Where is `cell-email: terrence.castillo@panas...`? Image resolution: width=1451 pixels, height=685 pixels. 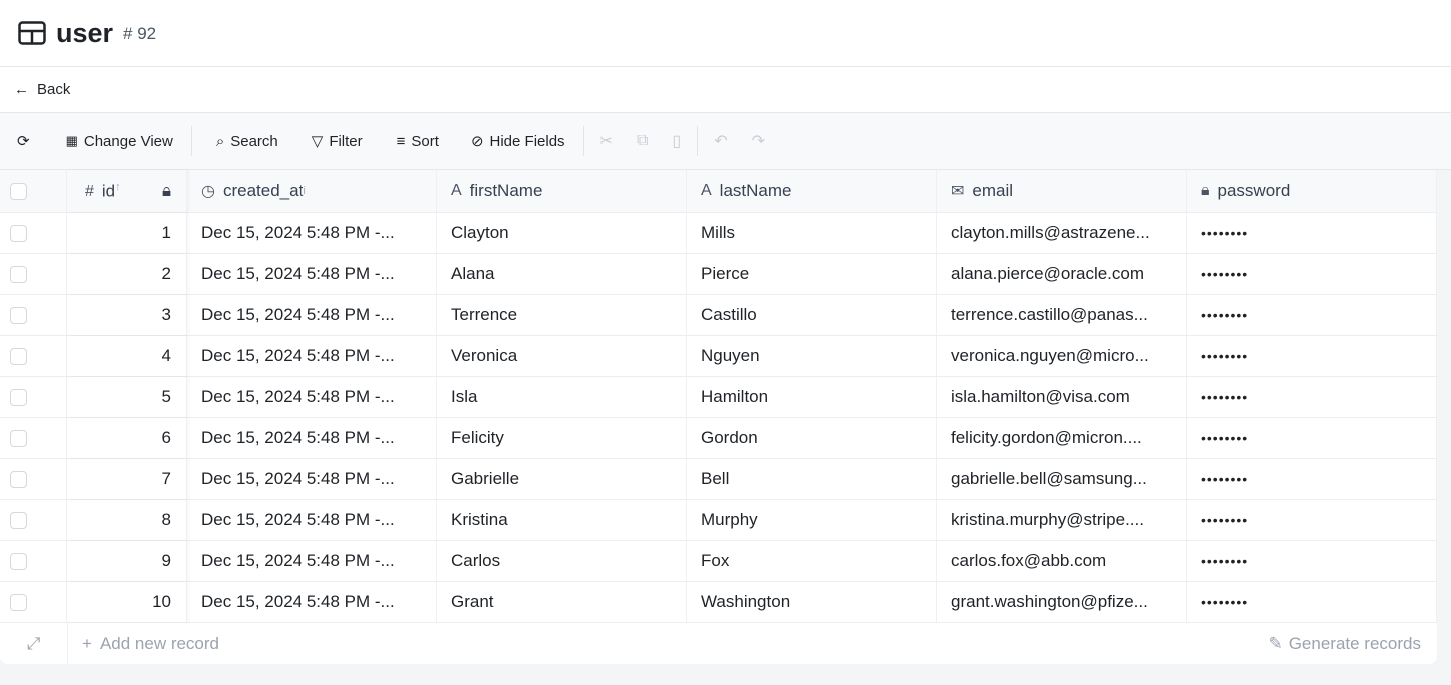 cell-email: terrence.castillo@panas... is located at coordinates (1062, 315).